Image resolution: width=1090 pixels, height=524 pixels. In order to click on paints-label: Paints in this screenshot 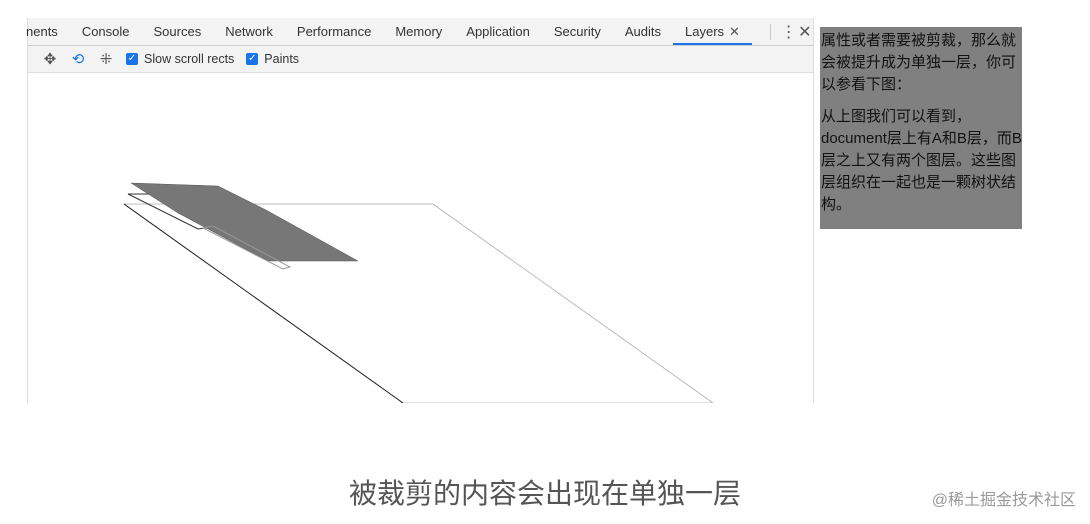, I will do `click(282, 59)`.